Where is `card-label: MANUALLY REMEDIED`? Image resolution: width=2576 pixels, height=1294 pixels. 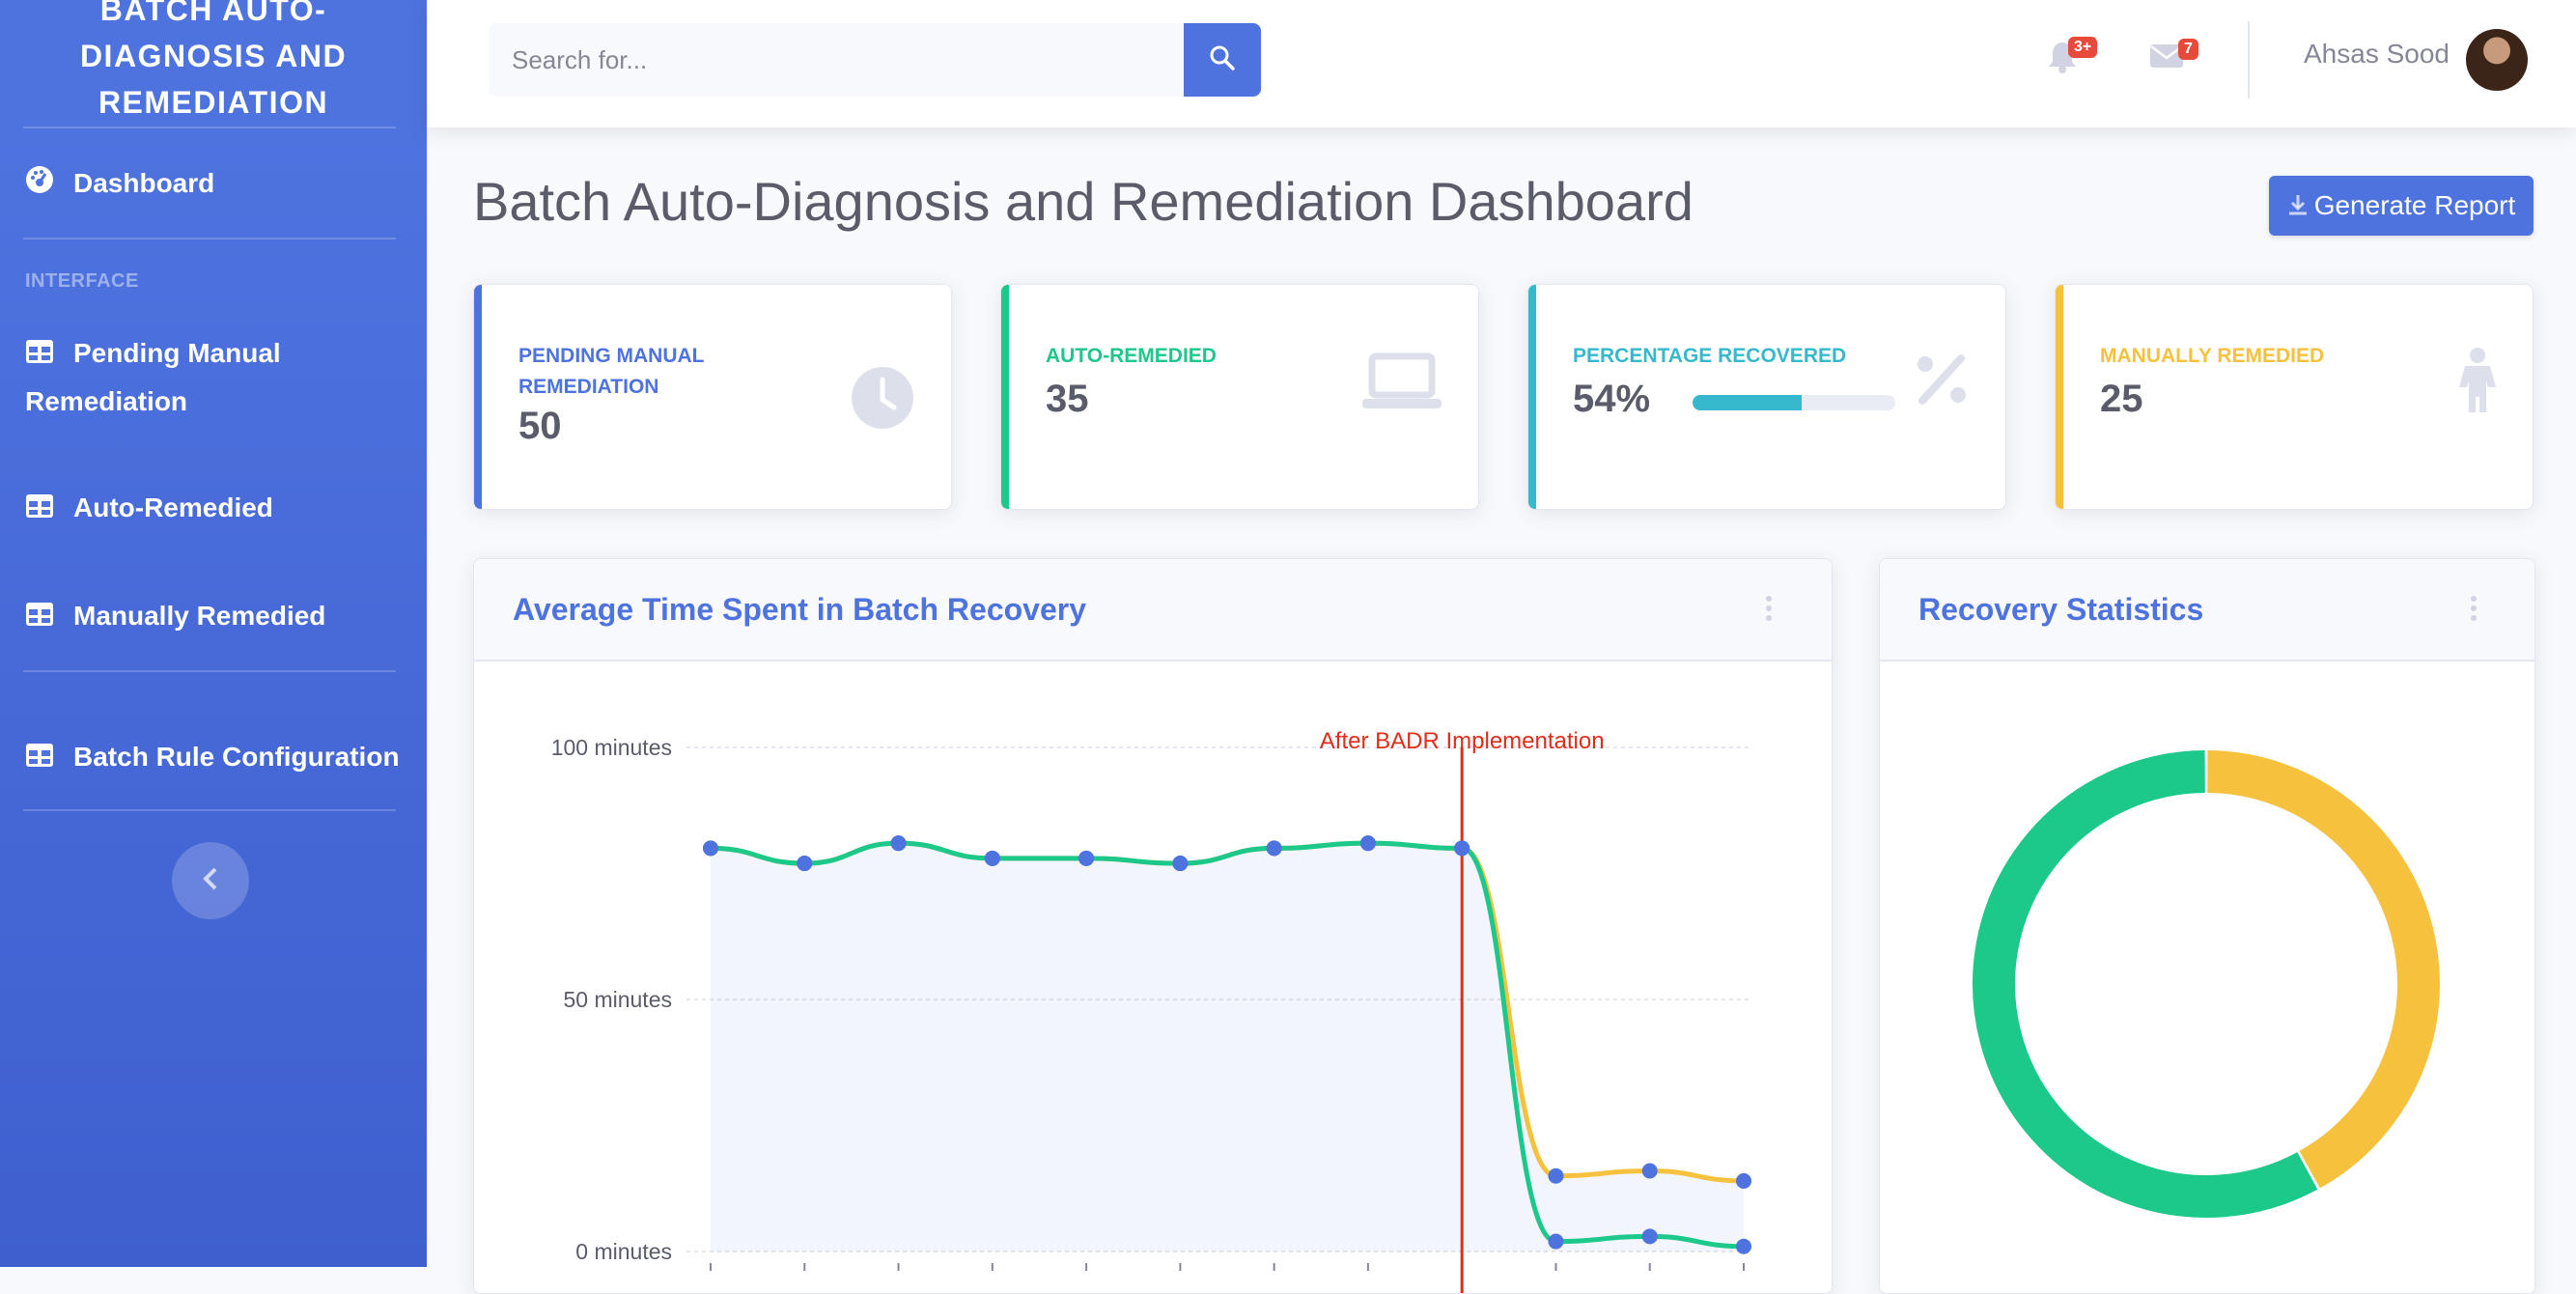 card-label: MANUALLY REMEDIED is located at coordinates (2213, 356).